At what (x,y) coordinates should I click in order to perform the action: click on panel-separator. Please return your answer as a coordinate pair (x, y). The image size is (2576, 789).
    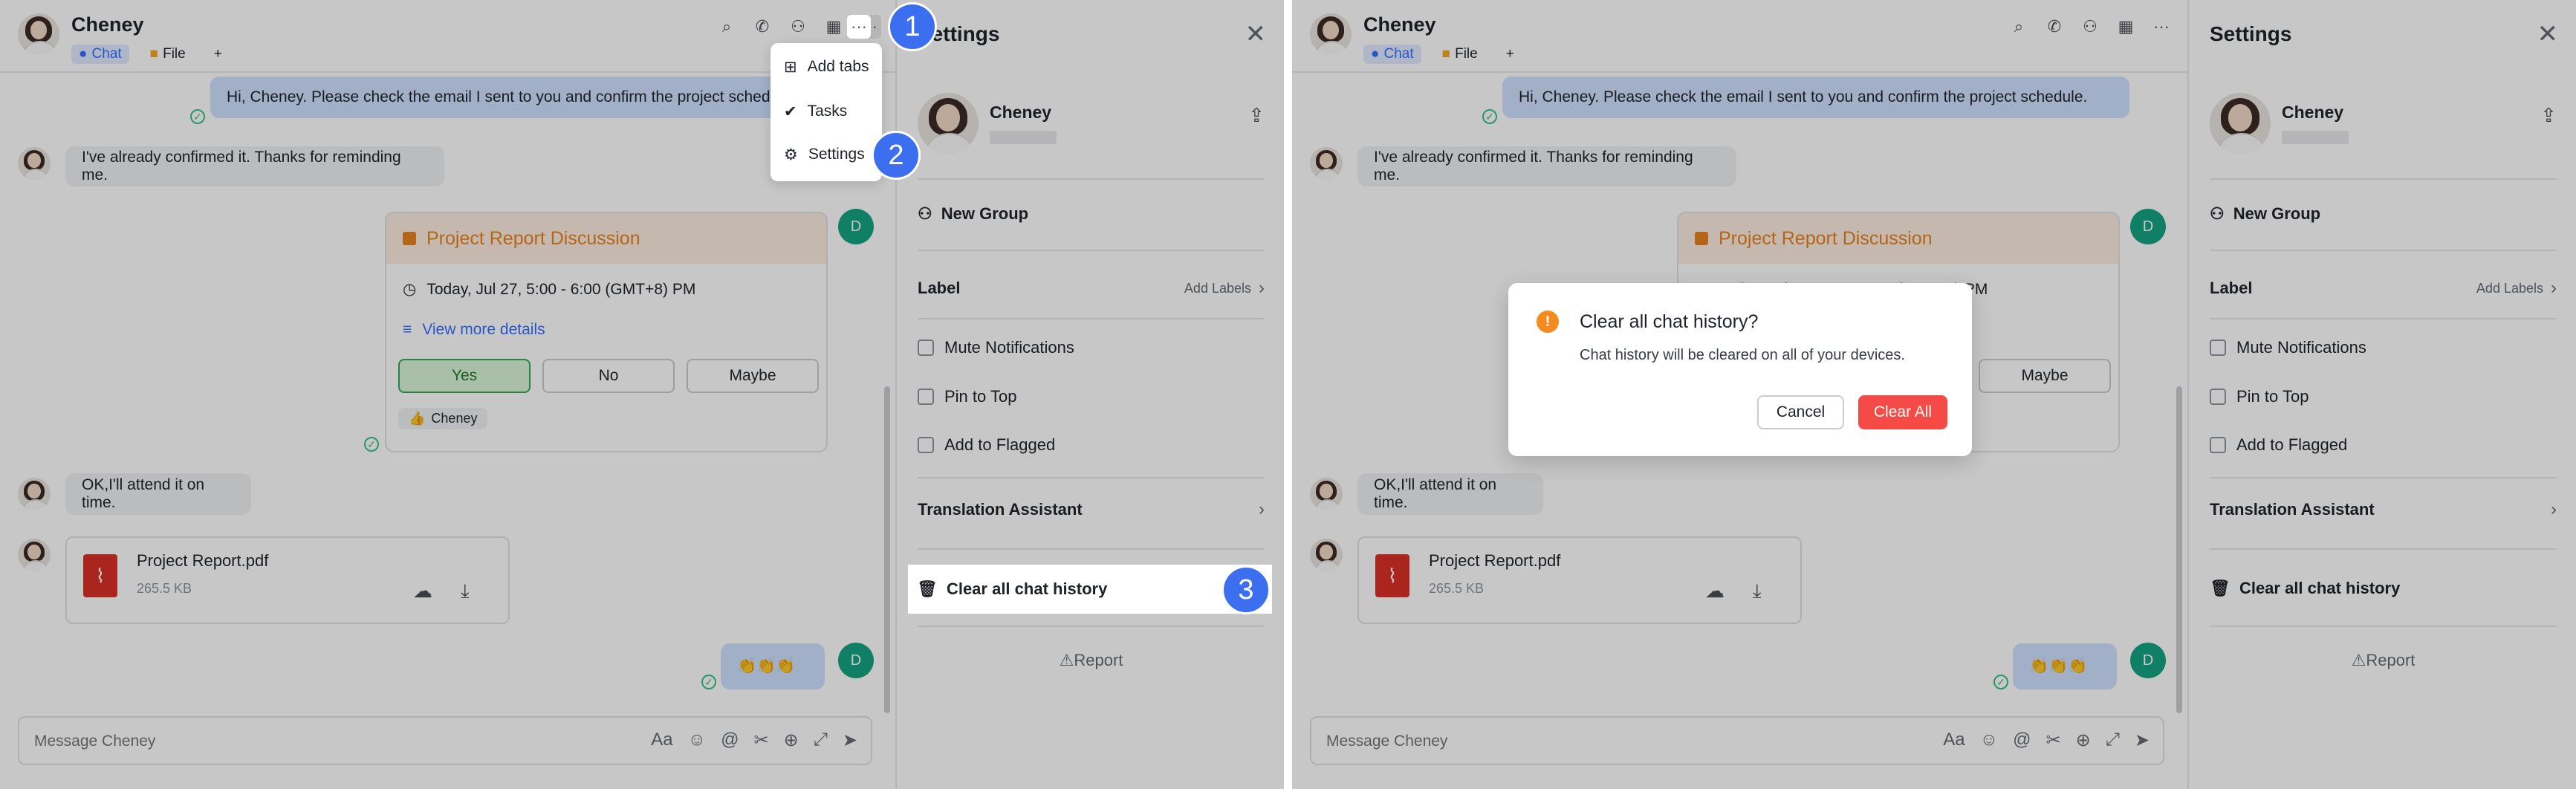
    Looking at the image, I should click on (1288, 394).